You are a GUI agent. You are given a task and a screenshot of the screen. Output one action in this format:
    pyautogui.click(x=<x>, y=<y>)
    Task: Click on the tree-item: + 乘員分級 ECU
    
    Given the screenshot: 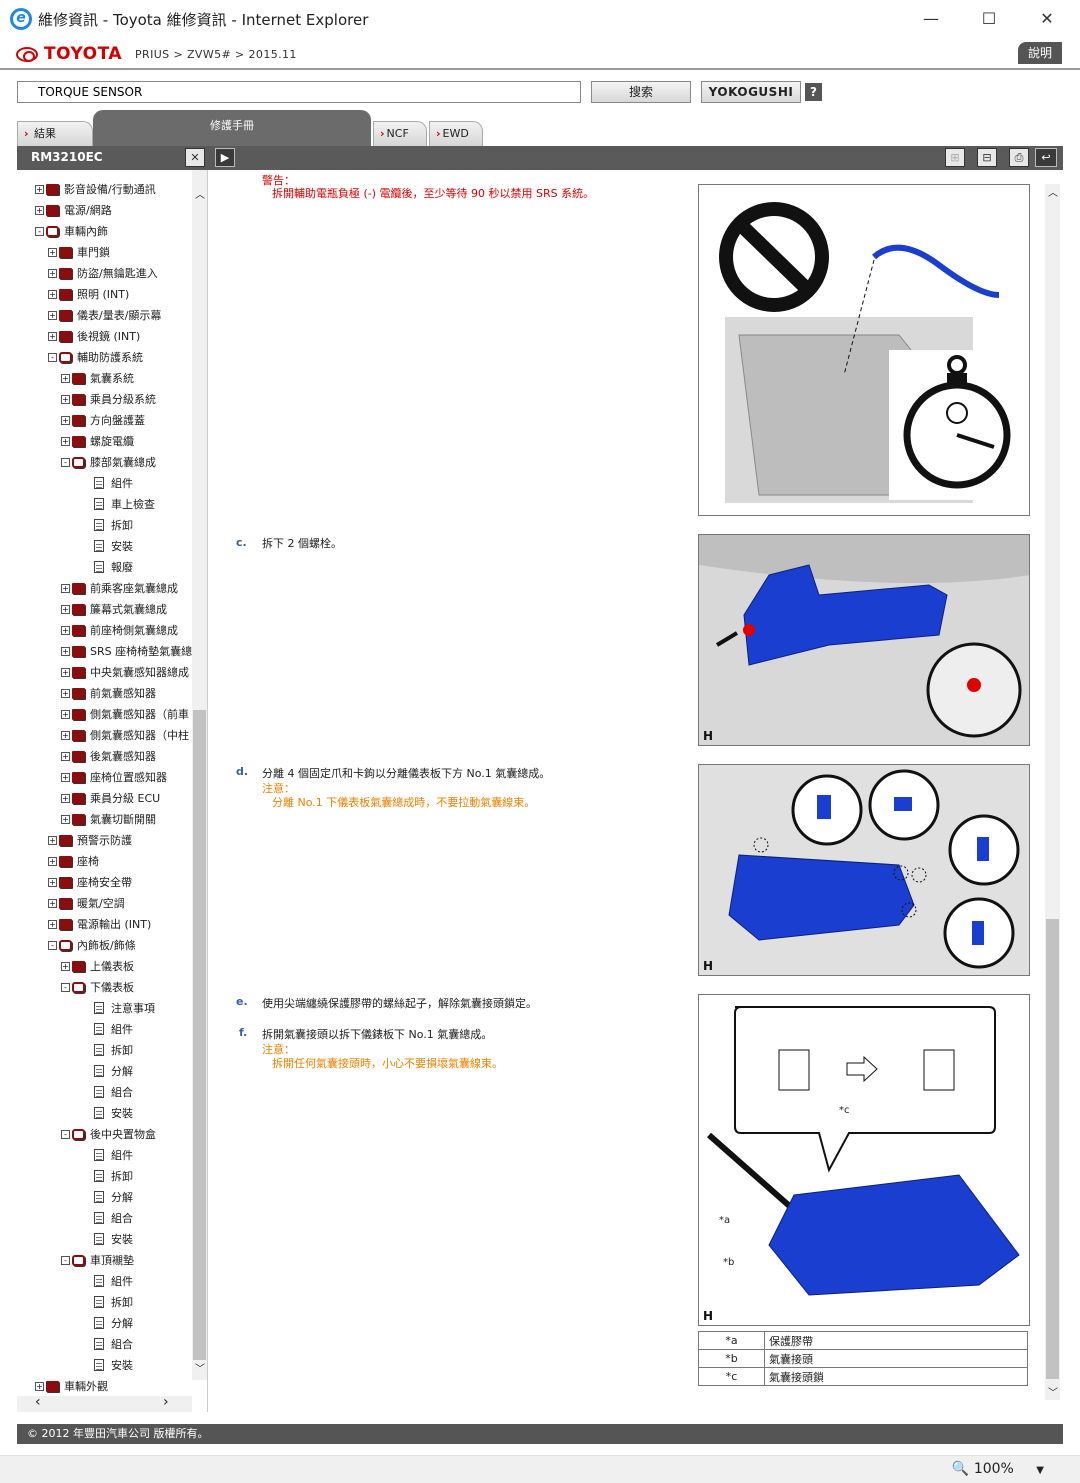 What is the action you would take?
    pyautogui.click(x=110, y=798)
    